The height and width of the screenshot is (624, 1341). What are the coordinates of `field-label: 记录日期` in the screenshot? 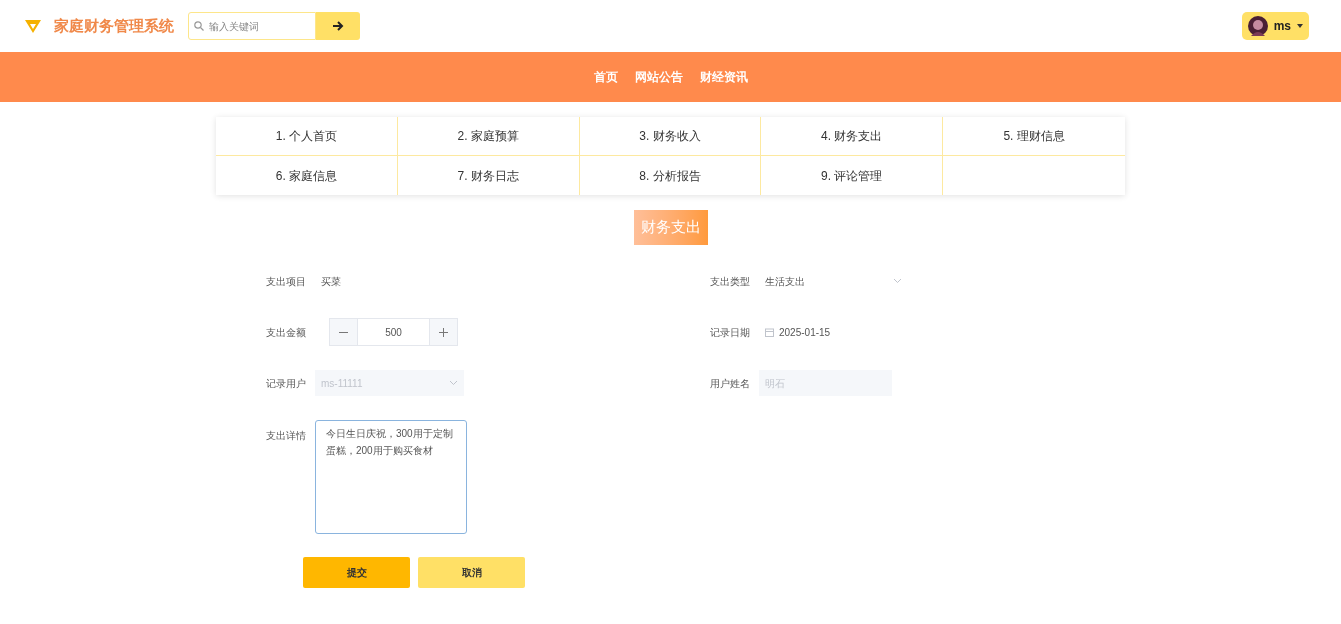 It's located at (730, 332).